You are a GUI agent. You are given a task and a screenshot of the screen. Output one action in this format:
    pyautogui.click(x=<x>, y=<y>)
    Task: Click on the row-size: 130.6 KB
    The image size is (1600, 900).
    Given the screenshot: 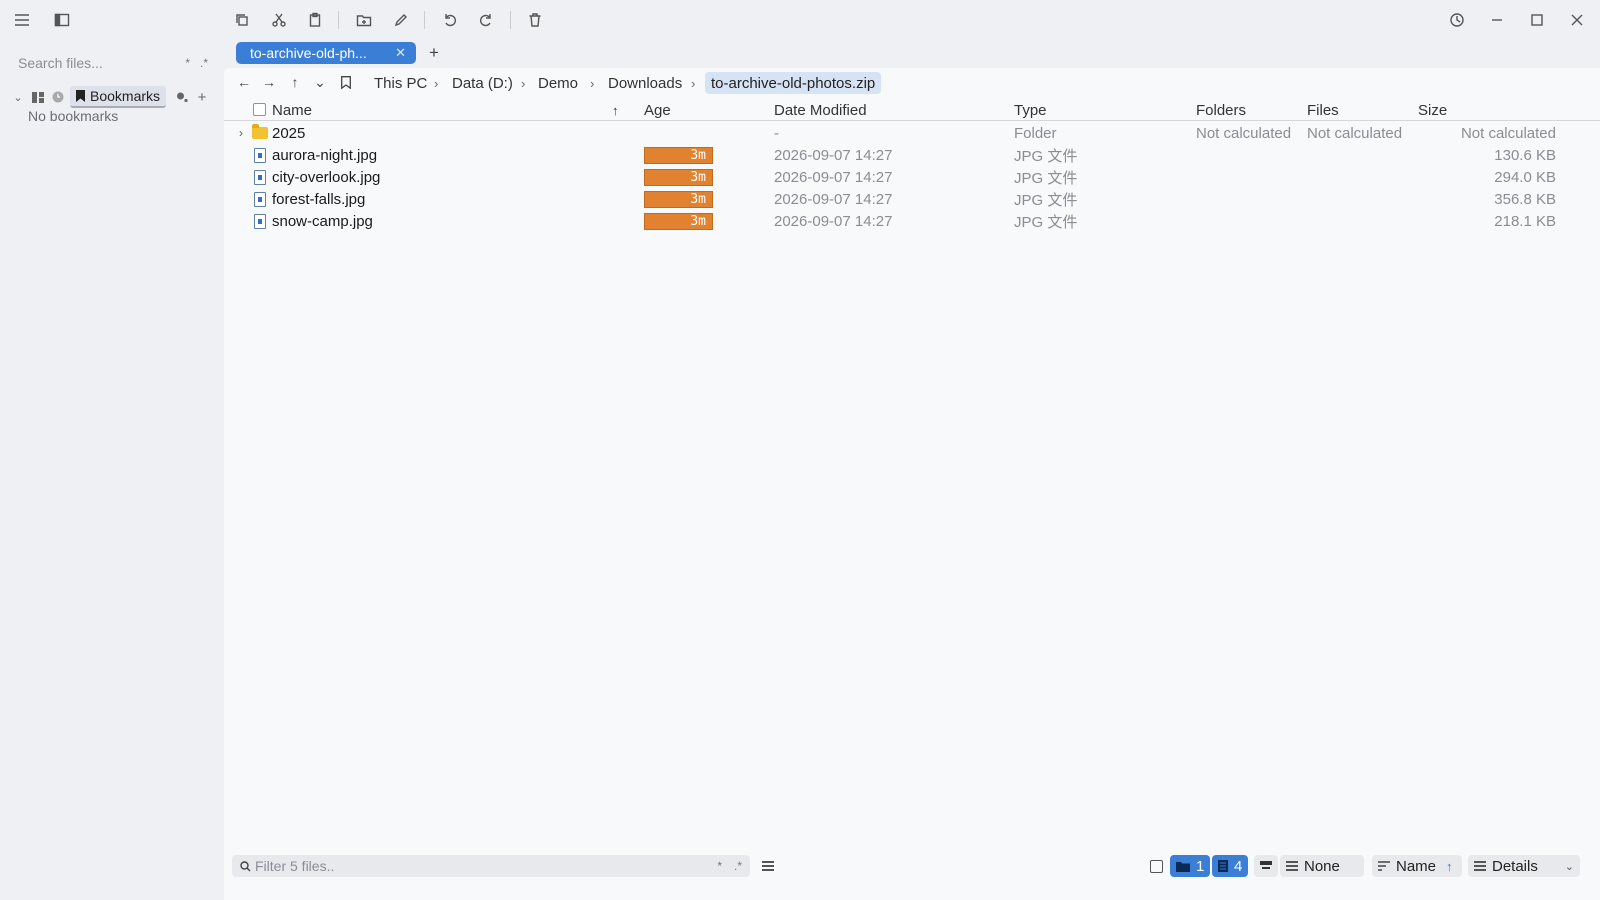 What is the action you would take?
    pyautogui.click(x=1525, y=155)
    